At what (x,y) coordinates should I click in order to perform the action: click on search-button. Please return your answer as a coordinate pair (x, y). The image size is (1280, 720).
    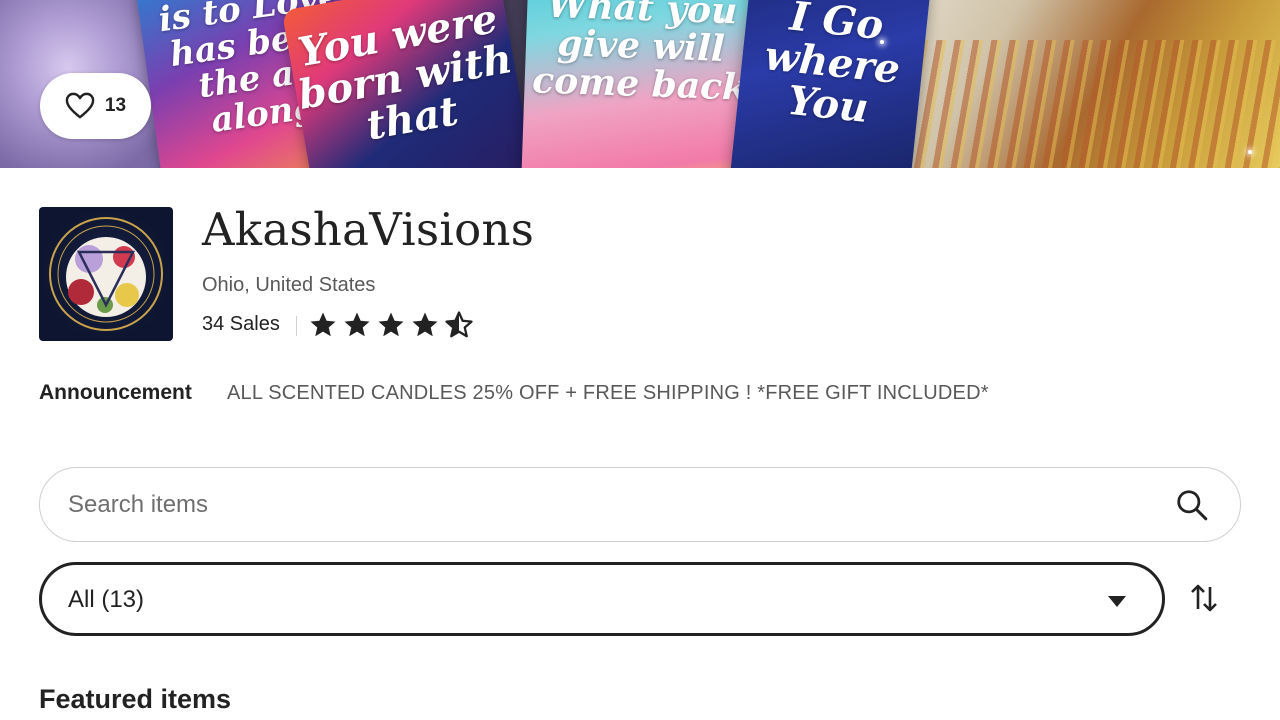
    Looking at the image, I should click on (1192, 505).